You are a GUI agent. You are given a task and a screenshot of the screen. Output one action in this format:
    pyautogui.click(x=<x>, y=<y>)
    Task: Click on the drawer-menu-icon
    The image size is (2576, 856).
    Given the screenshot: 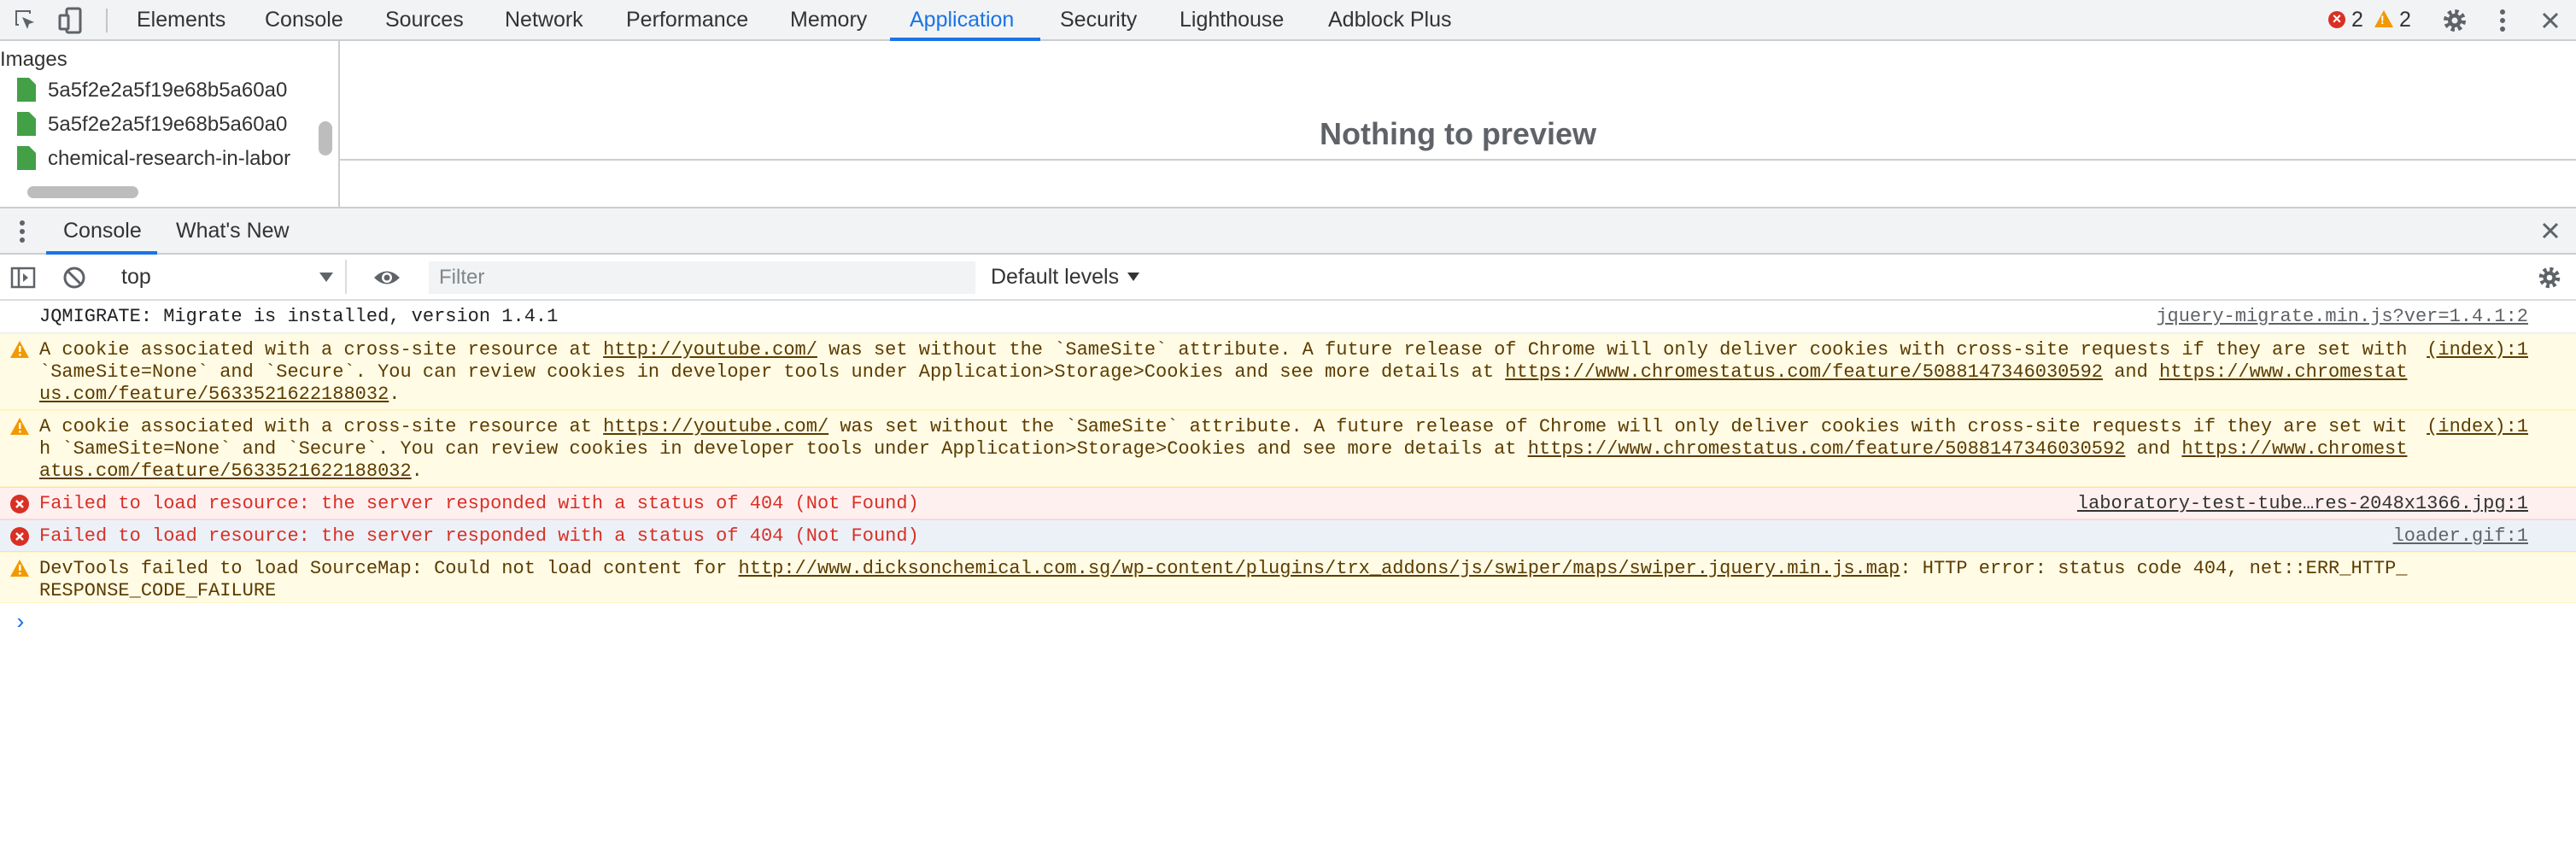 What is the action you would take?
    pyautogui.click(x=22, y=231)
    